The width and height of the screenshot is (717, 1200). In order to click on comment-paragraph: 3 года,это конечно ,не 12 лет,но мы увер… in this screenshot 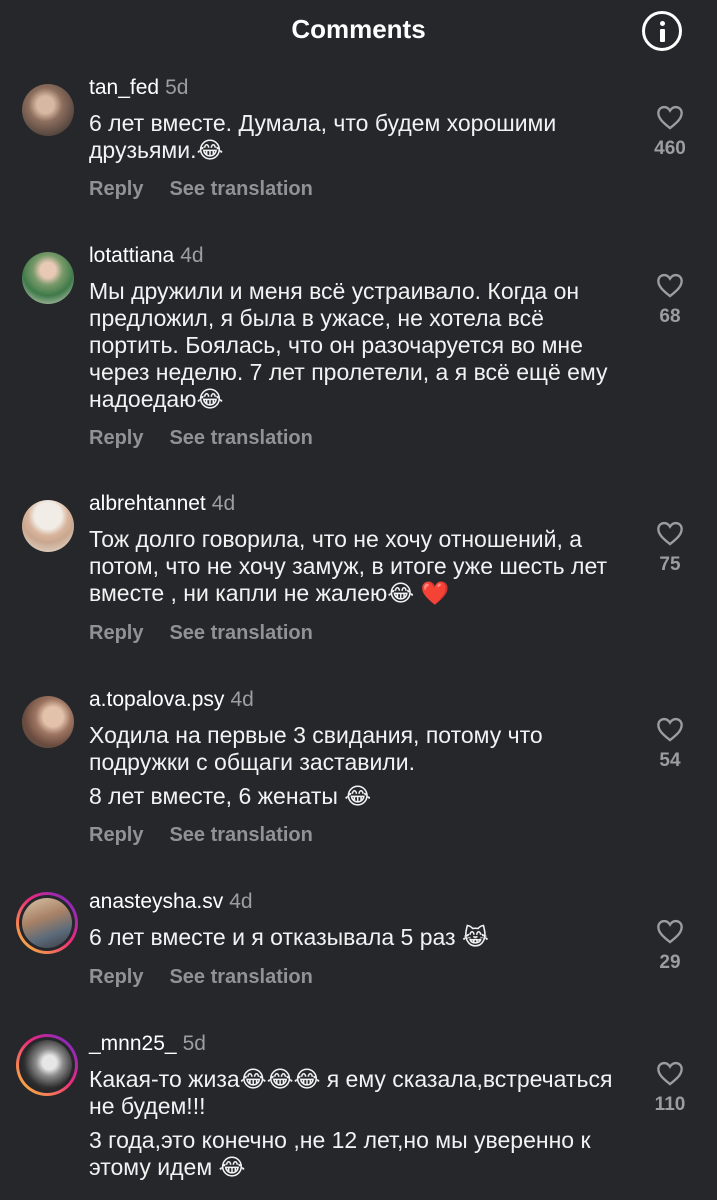, I will do `click(340, 1153)`.